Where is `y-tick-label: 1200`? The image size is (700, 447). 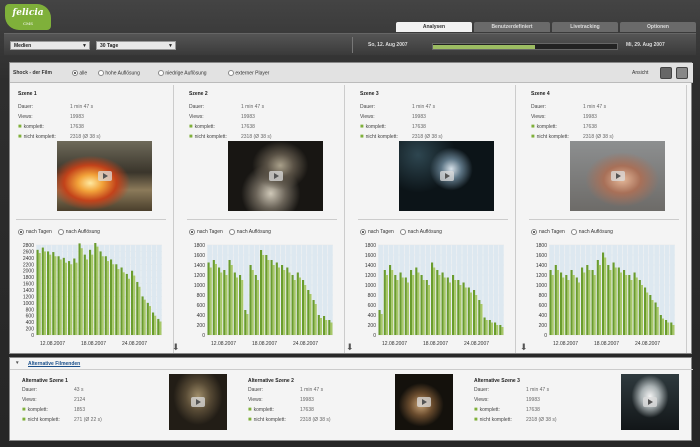 y-tick-label: 1200 is located at coordinates (28, 297).